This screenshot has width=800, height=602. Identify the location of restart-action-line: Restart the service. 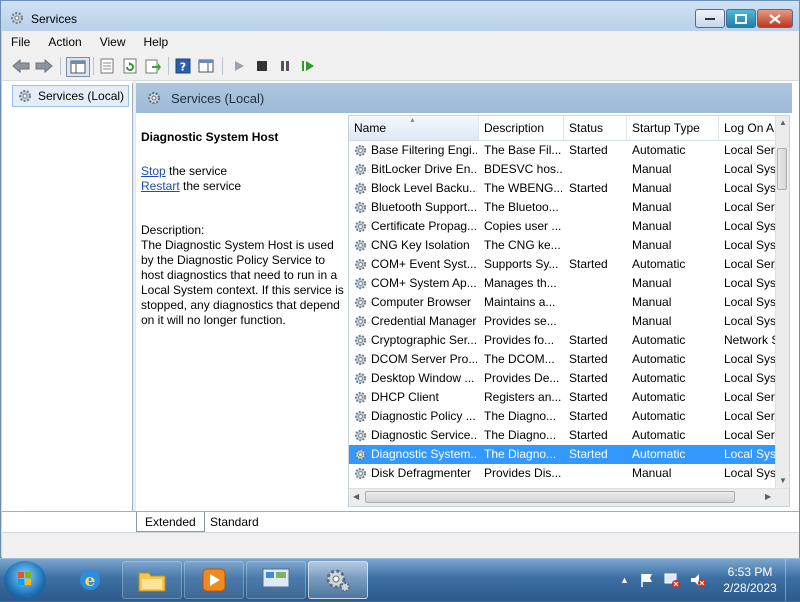
(191, 186).